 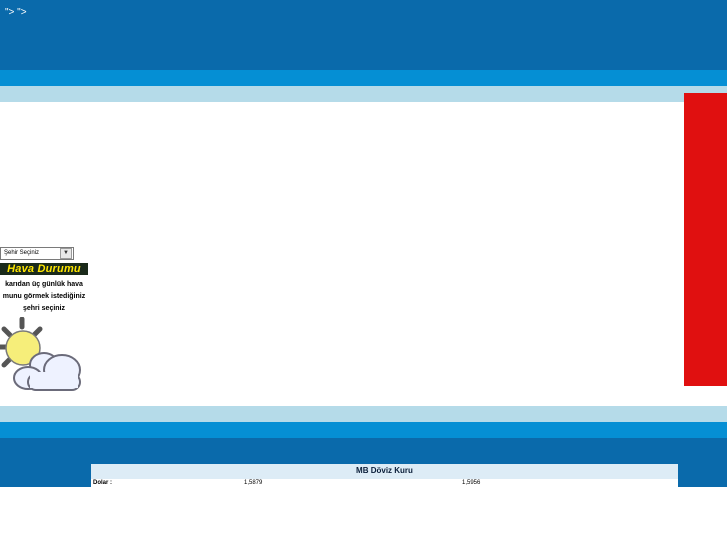 I want to click on currency-table-title: MB Döviz Kuru, so click(x=384, y=470).